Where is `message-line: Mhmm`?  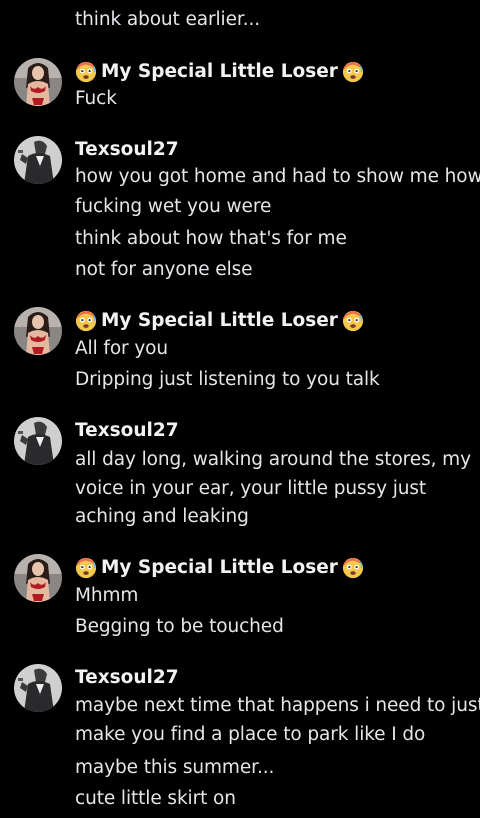
message-line: Mhmm is located at coordinates (106, 596).